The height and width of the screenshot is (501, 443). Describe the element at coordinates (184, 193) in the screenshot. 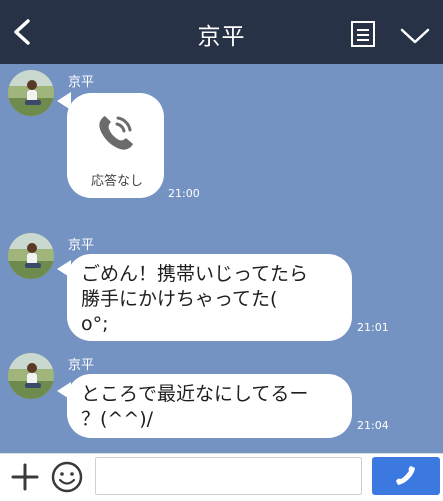

I see `message-time: 21:00` at that location.